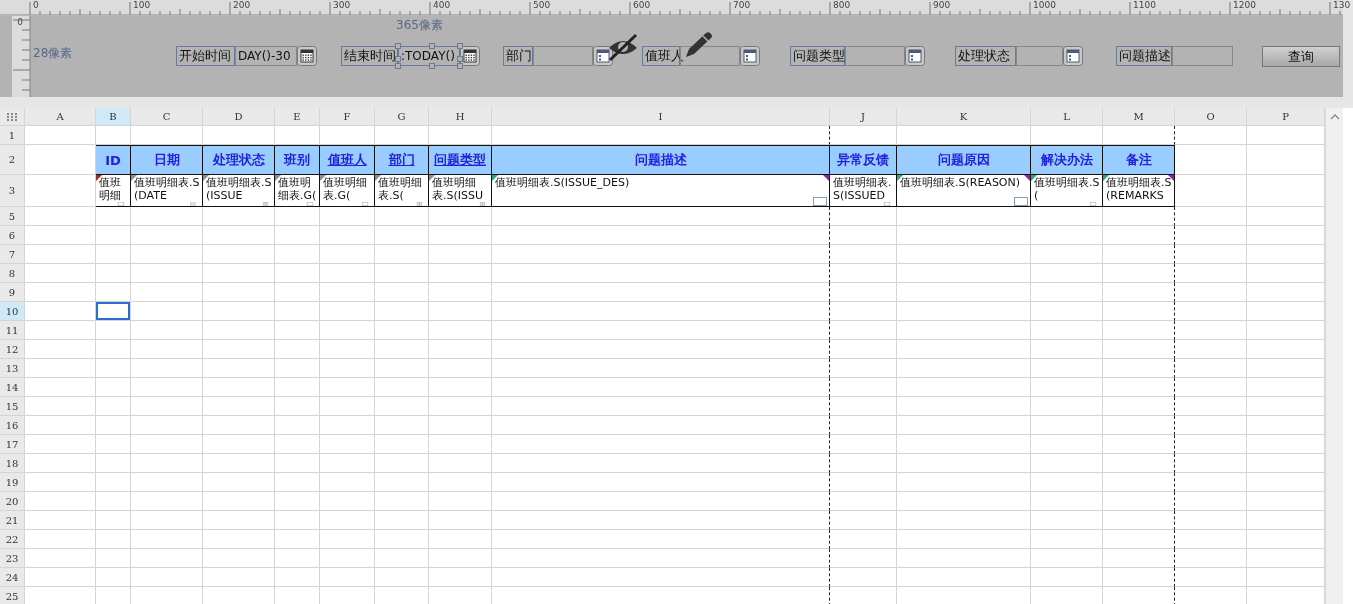  I want to click on scroll-up-icon, so click(1335, 117).